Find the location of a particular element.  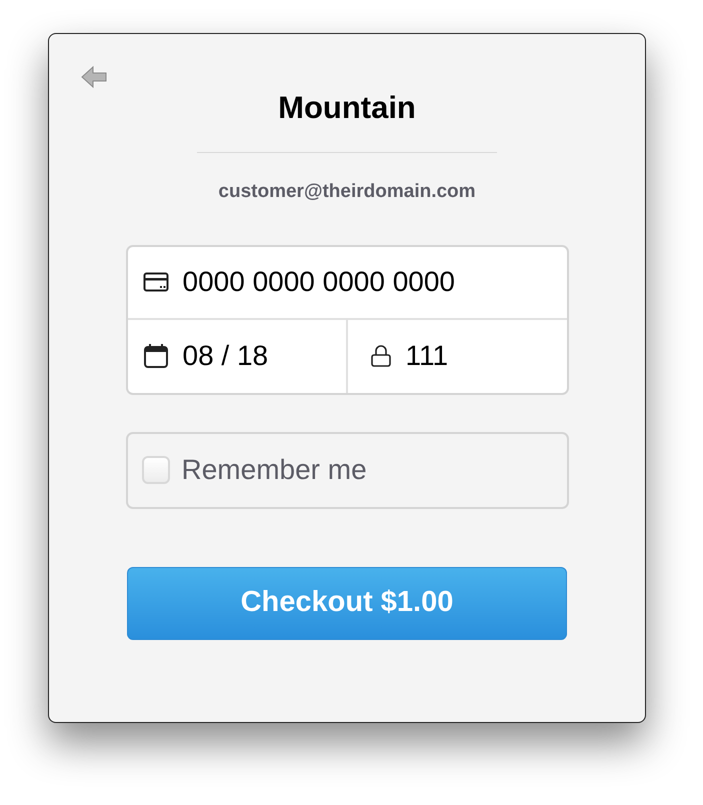

expiry-field: 08 / 18 is located at coordinates (238, 356).